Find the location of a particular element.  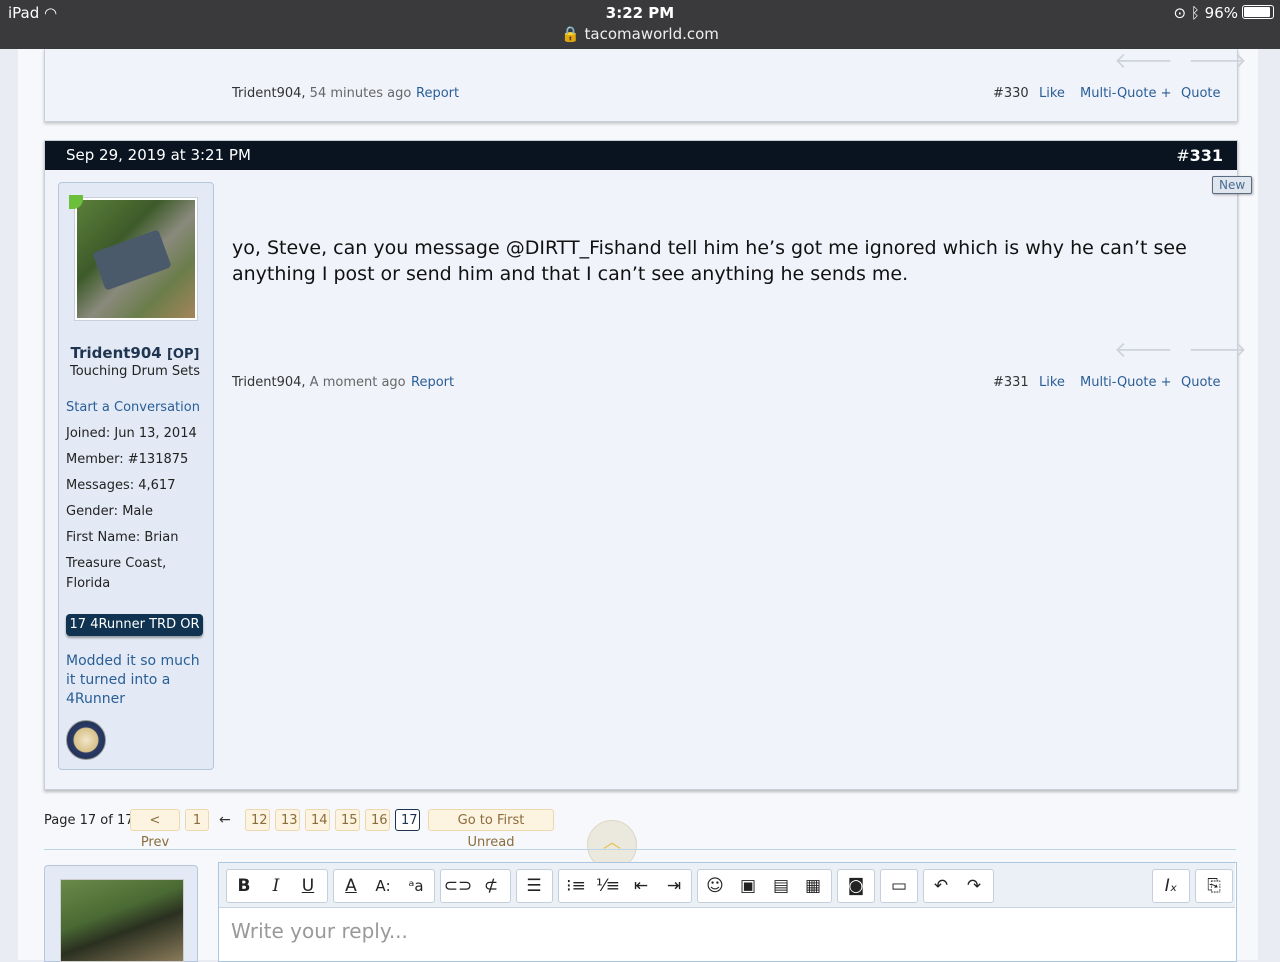

prev-page-button: < Prev is located at coordinates (155, 829).